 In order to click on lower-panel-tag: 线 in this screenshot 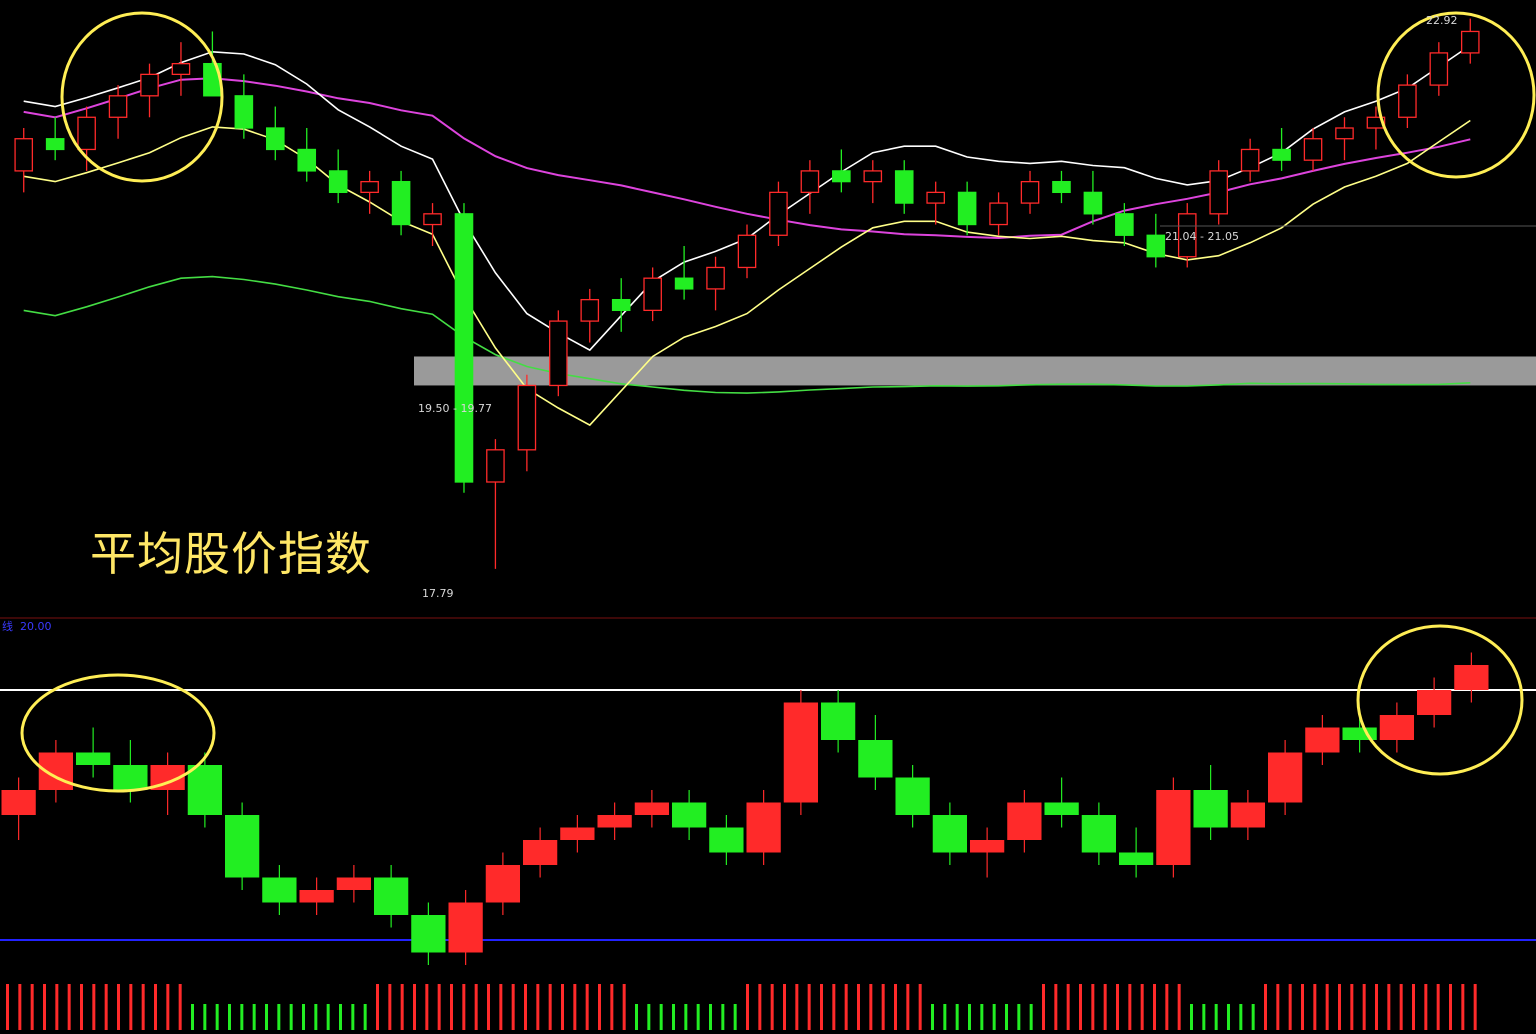, I will do `click(7, 626)`.